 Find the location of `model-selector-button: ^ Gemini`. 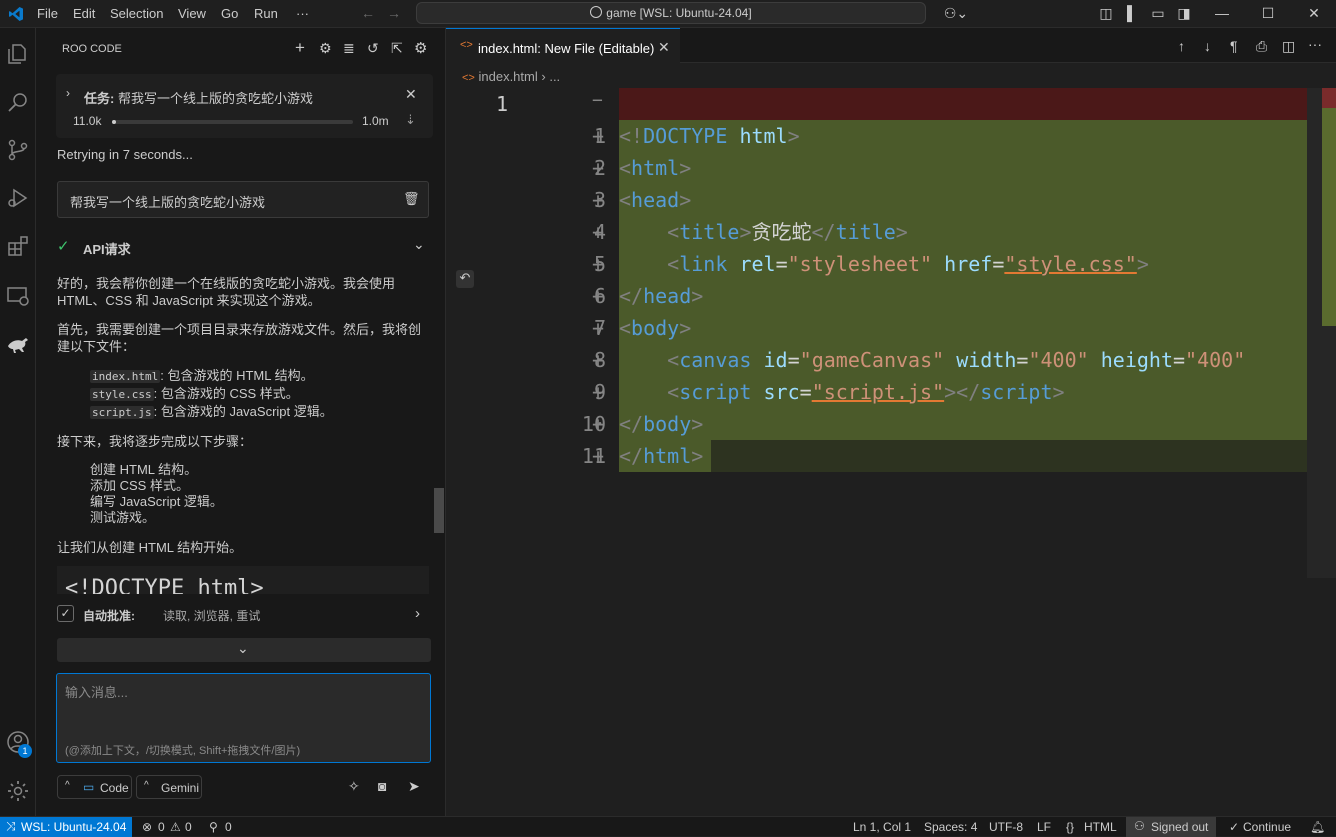

model-selector-button: ^ Gemini is located at coordinates (169, 787).